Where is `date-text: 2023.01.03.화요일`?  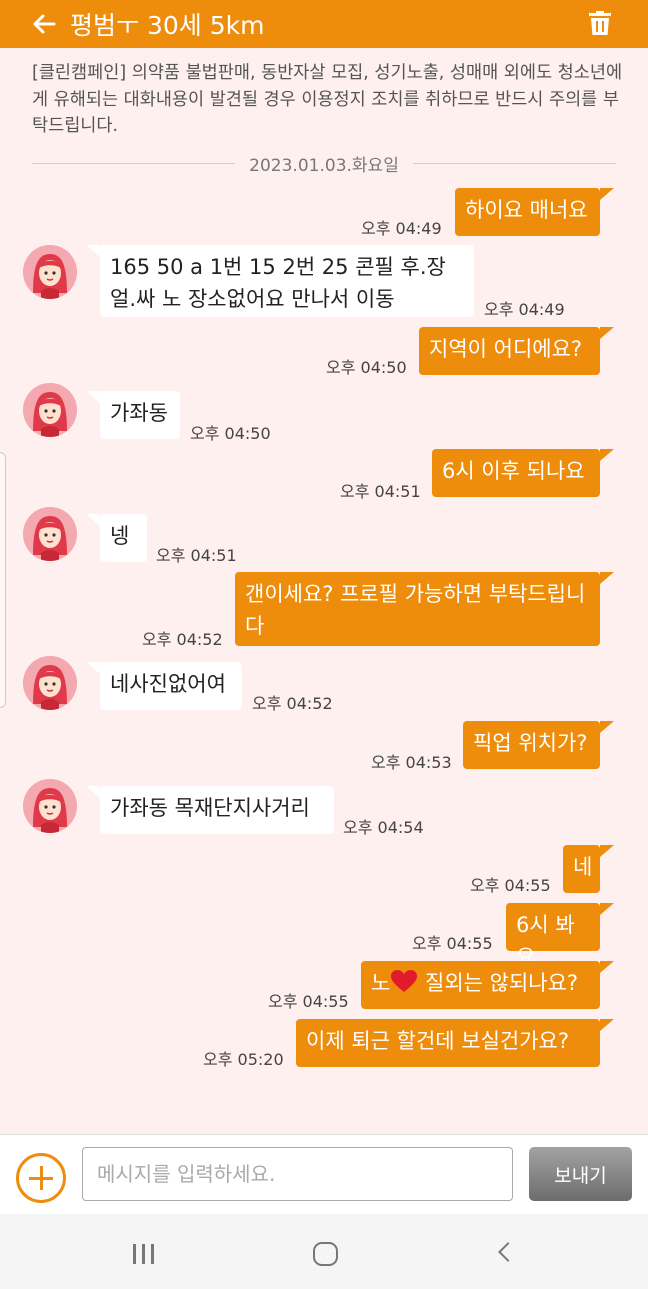
date-text: 2023.01.03.화요일 is located at coordinates (324, 165).